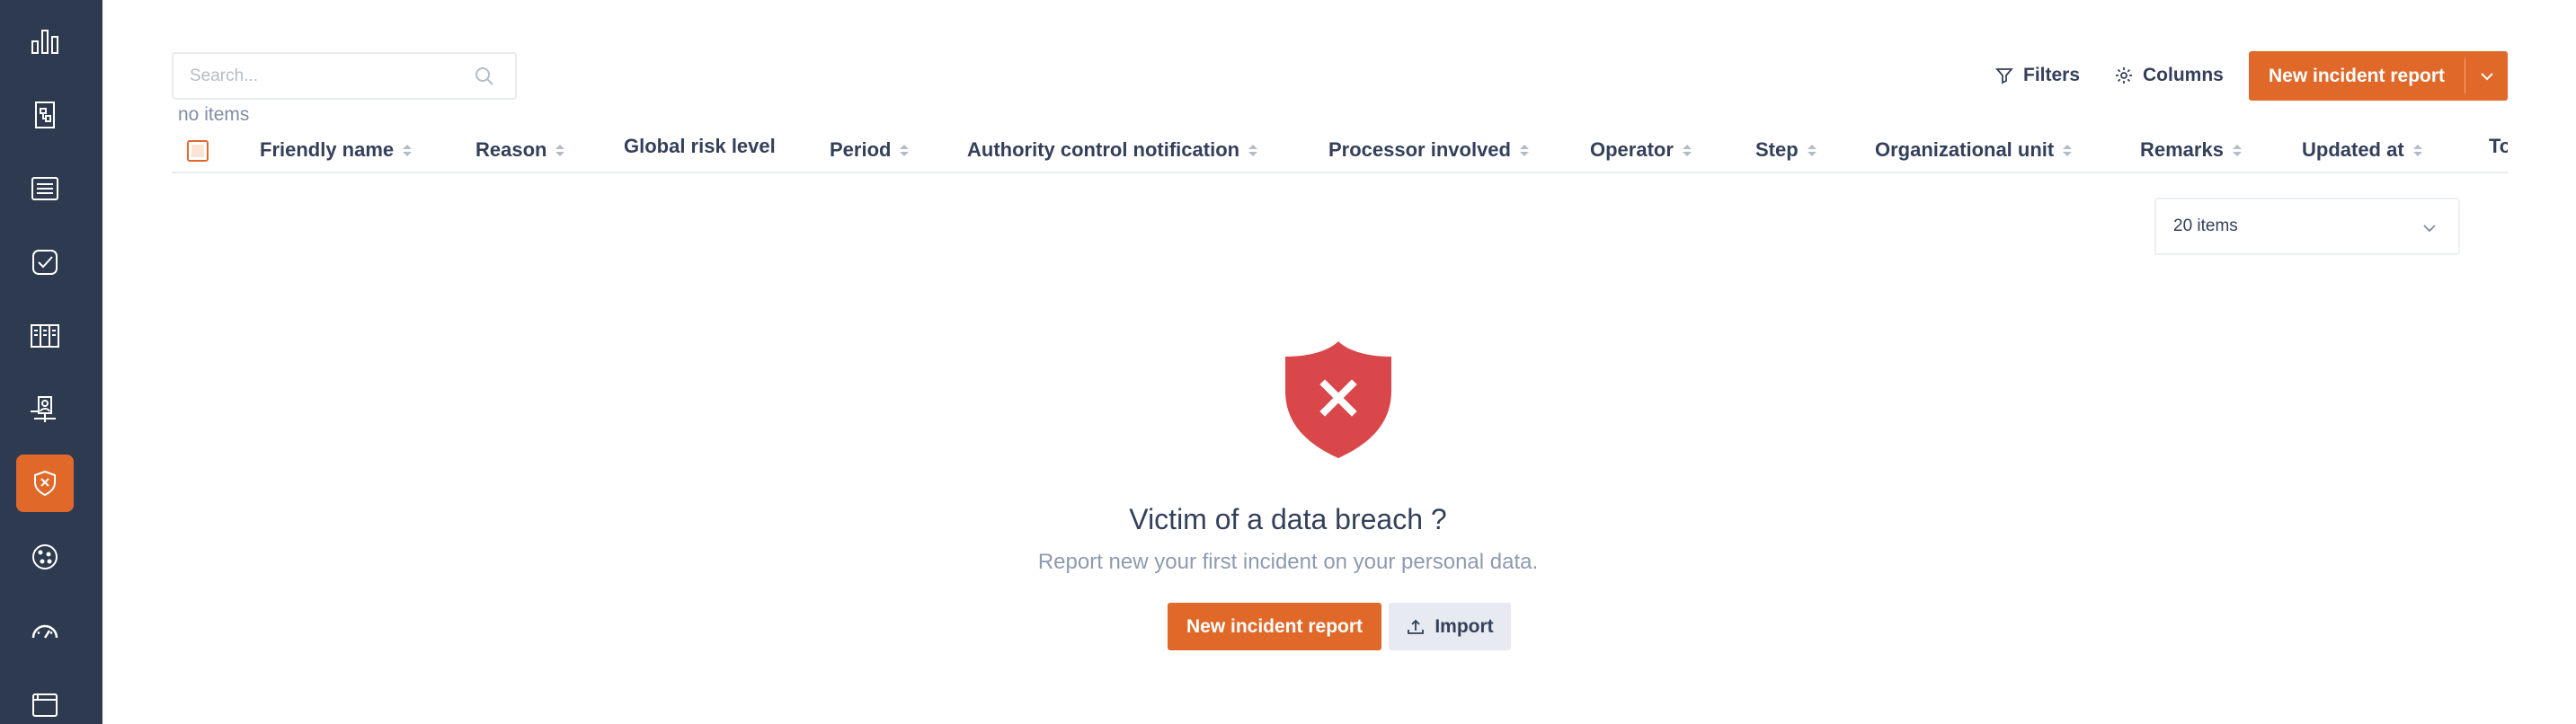 Image resolution: width=2576 pixels, height=724 pixels. I want to click on column-header-period: Period, so click(870, 150).